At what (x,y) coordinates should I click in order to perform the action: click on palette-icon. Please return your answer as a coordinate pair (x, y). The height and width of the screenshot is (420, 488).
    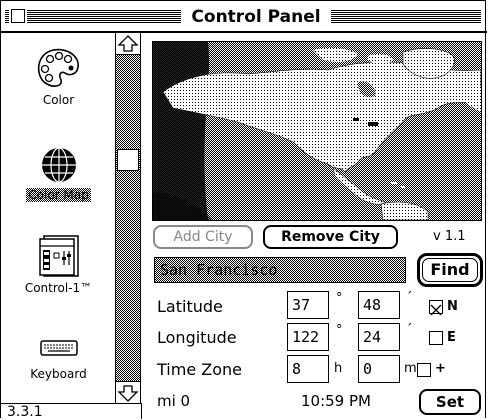
    Looking at the image, I should click on (58, 67).